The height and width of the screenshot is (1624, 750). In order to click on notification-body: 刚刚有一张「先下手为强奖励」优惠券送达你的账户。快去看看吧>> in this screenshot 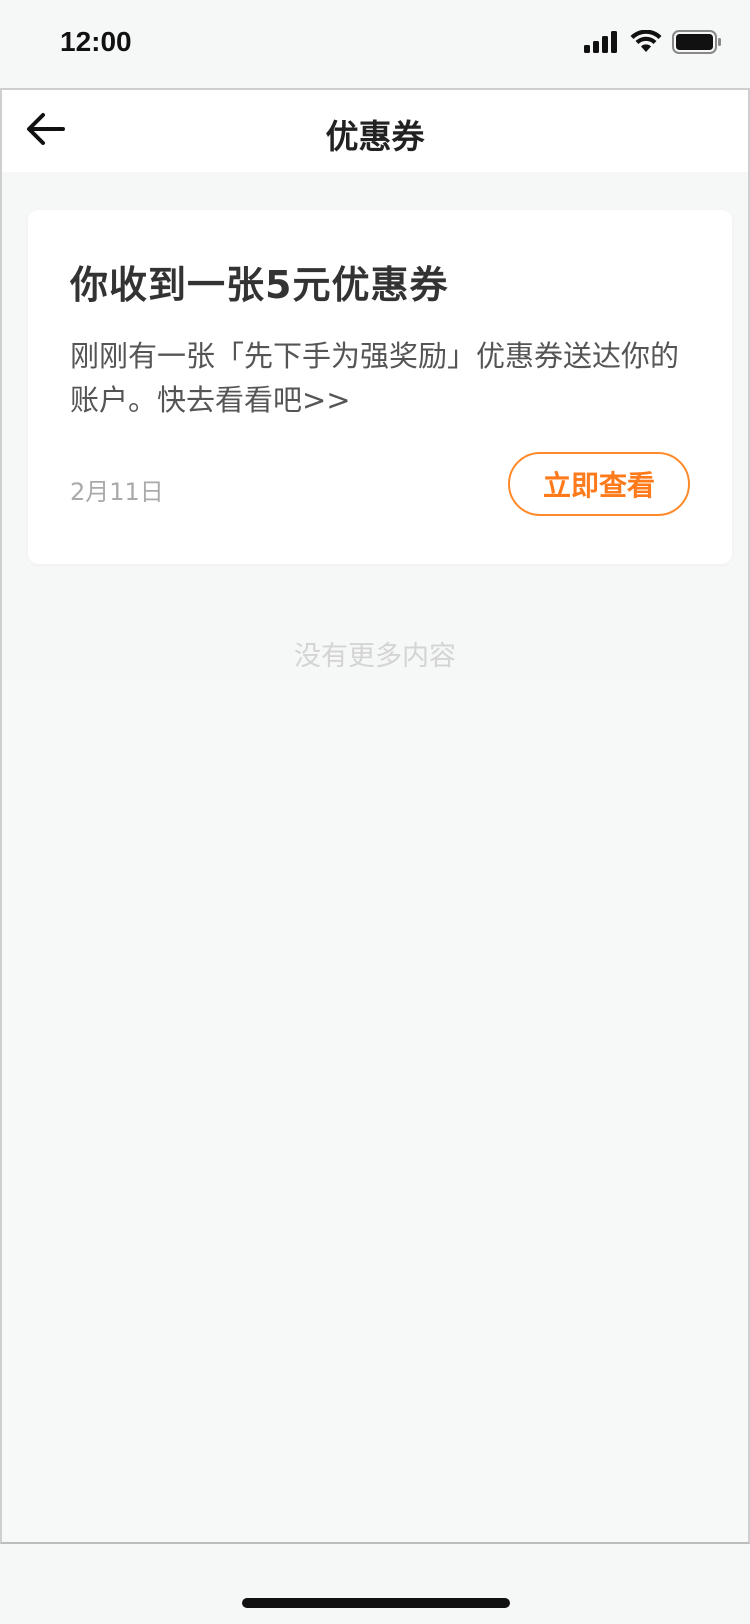, I will do `click(375, 378)`.